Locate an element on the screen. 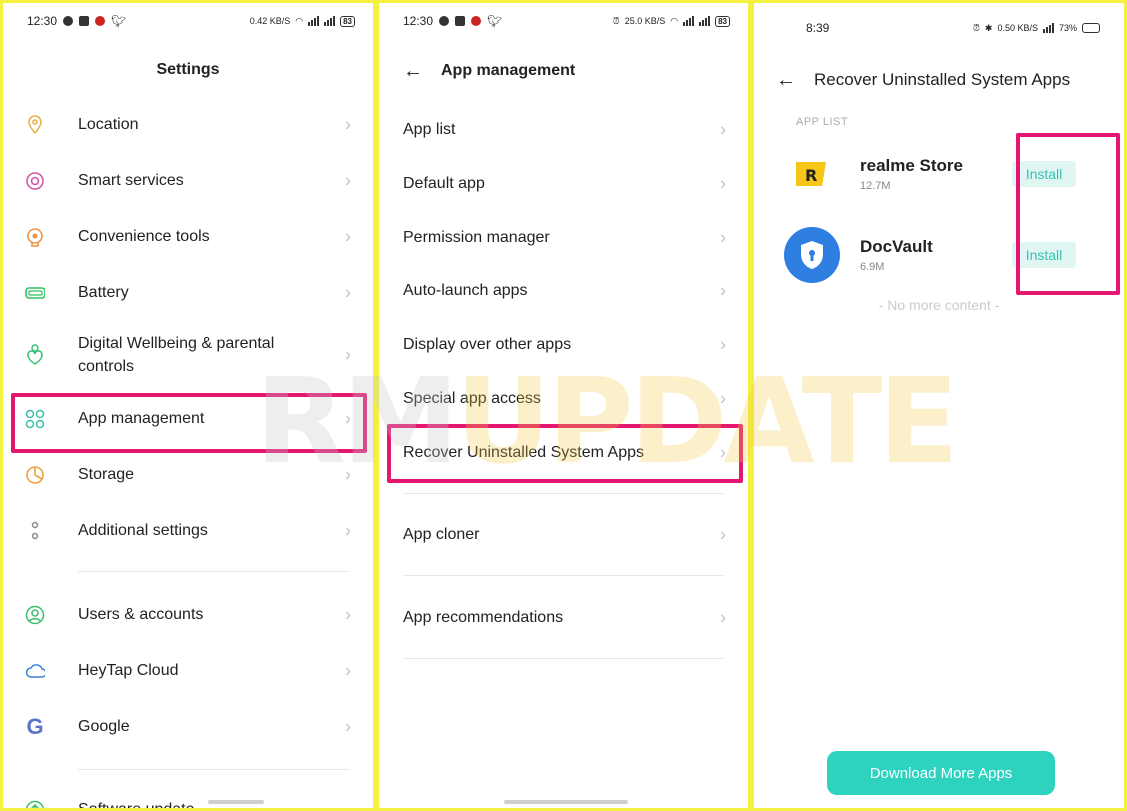 This screenshot has width=1127, height=811. menu-item-label: Default app is located at coordinates (444, 183).